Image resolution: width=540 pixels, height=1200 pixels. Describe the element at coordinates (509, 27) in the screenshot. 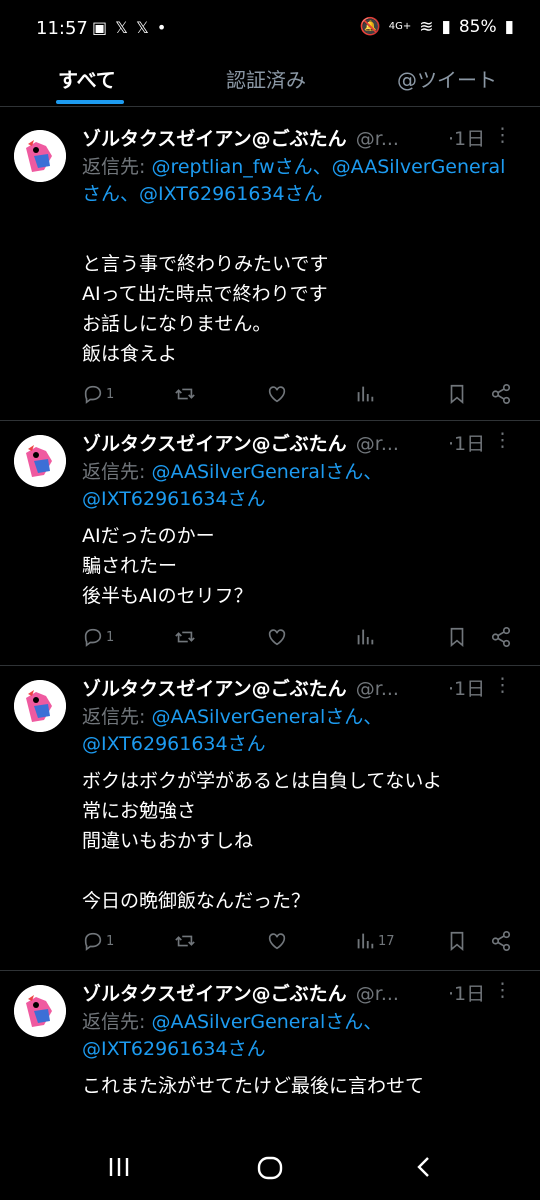

I see `battery-icon: ▮` at that location.